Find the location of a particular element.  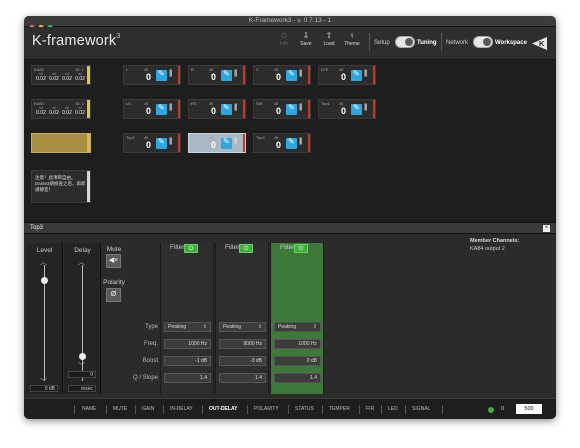

note-text: 注意！此項目自由。Dante3請檢查之后，再新請靜室！ is located at coordinates (60, 183).